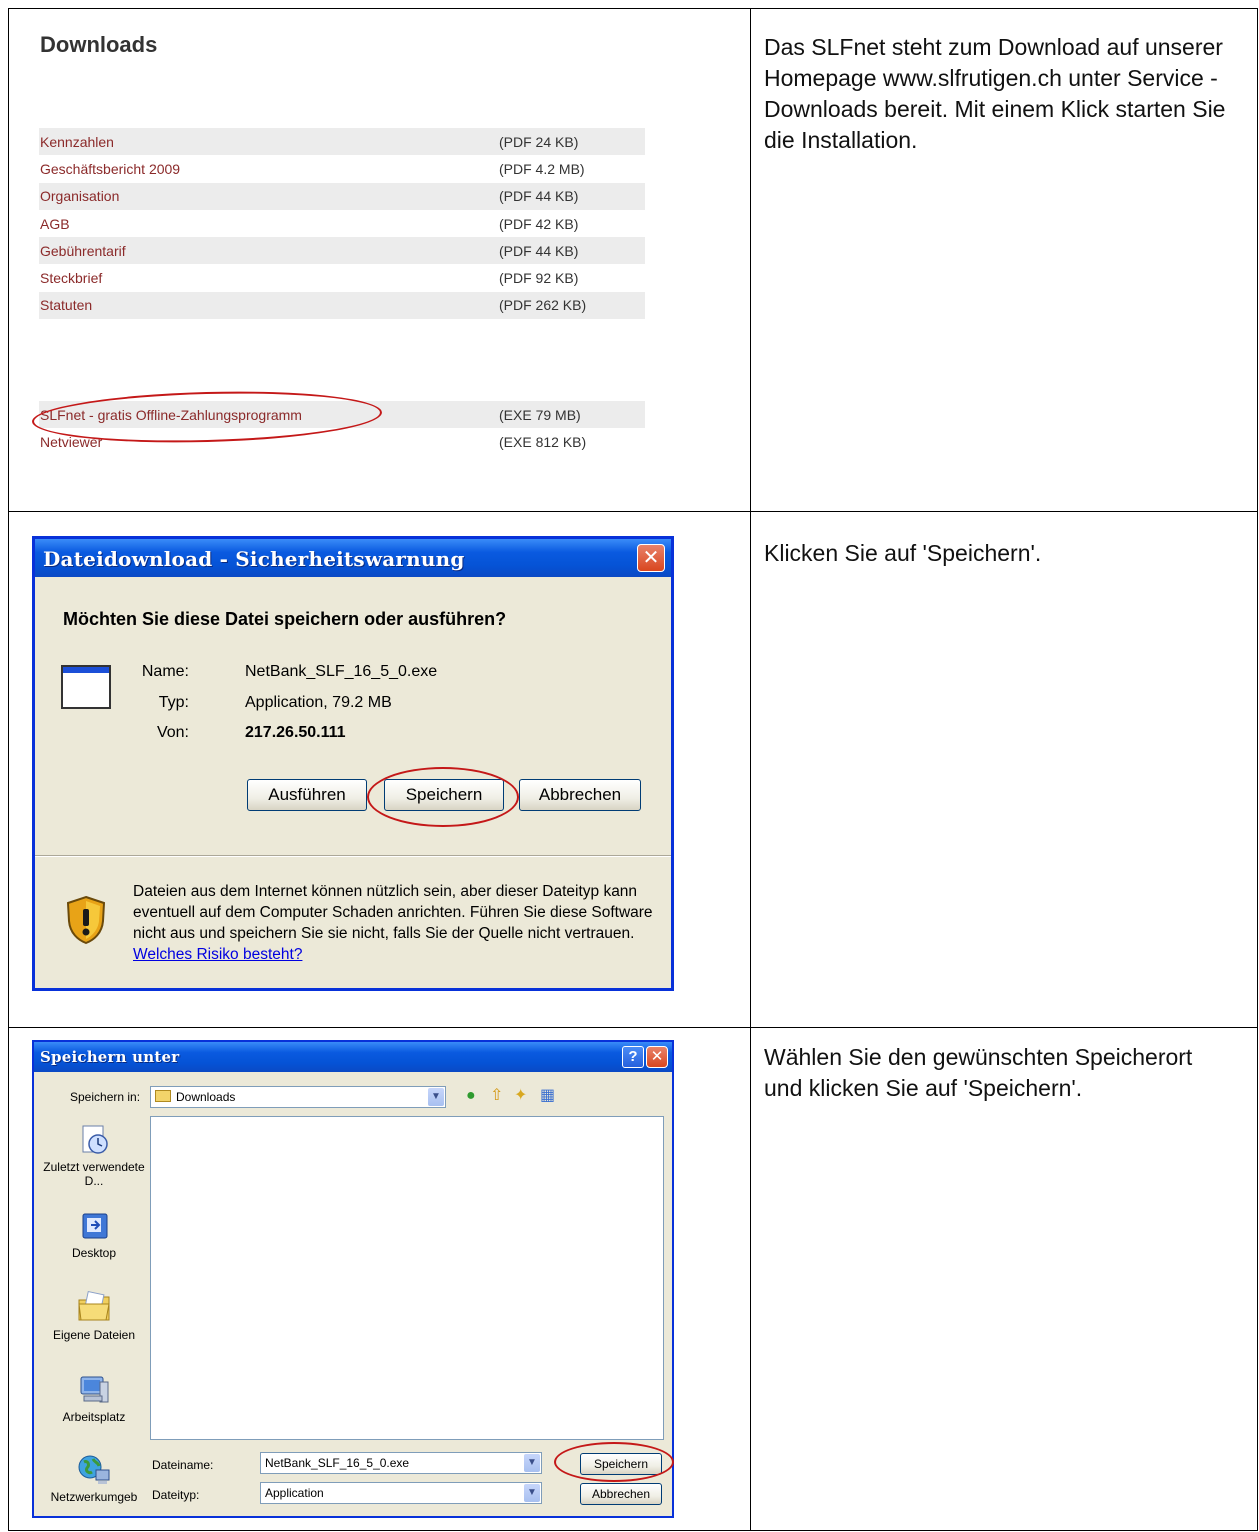  I want to click on dialog-titlebar: Speichern unter ? ✕, so click(353, 1057).